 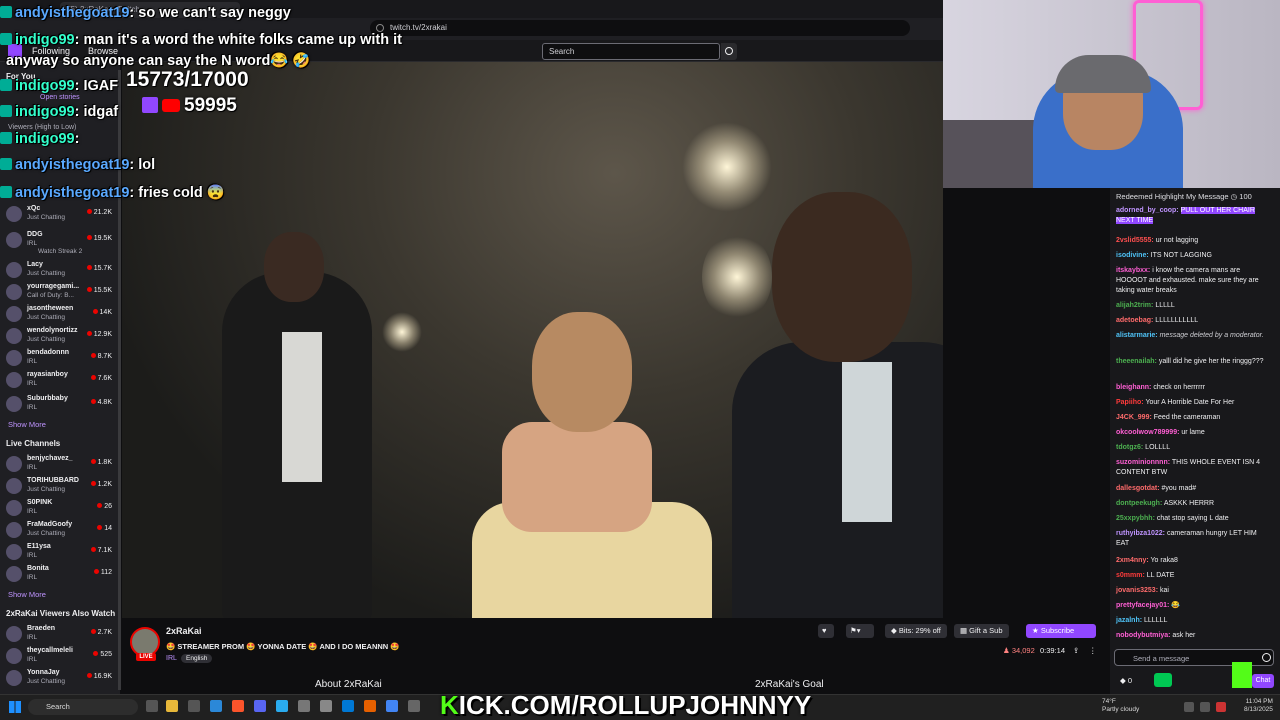 What do you see at coordinates (59, 464) in the screenshot?
I see `sidebar-channel: benjychavez_ IRL 1.8K` at bounding box center [59, 464].